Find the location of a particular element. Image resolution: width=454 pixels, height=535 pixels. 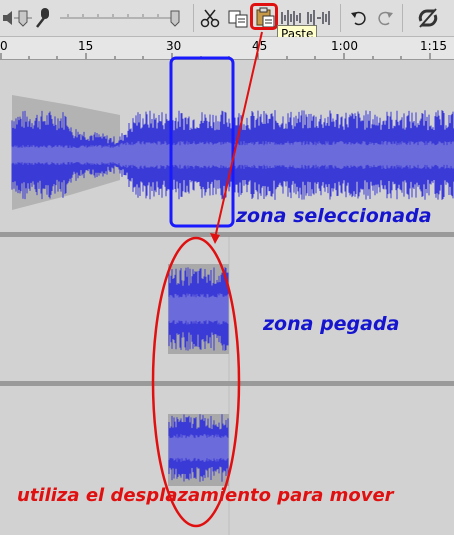

ruler-tick-label: 1:15 is located at coordinates (433, 46).